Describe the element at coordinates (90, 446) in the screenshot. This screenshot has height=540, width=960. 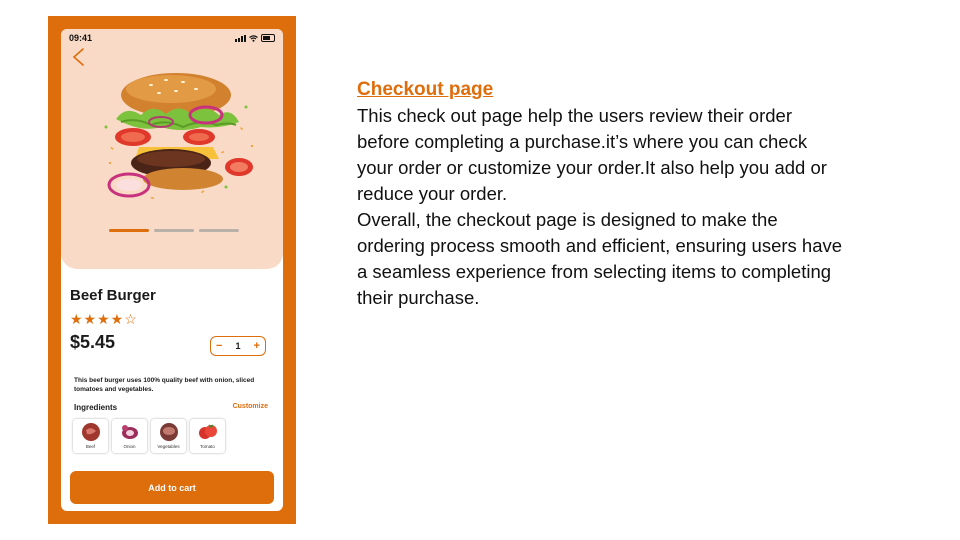
I see `ingredient-name: Beef` at that location.